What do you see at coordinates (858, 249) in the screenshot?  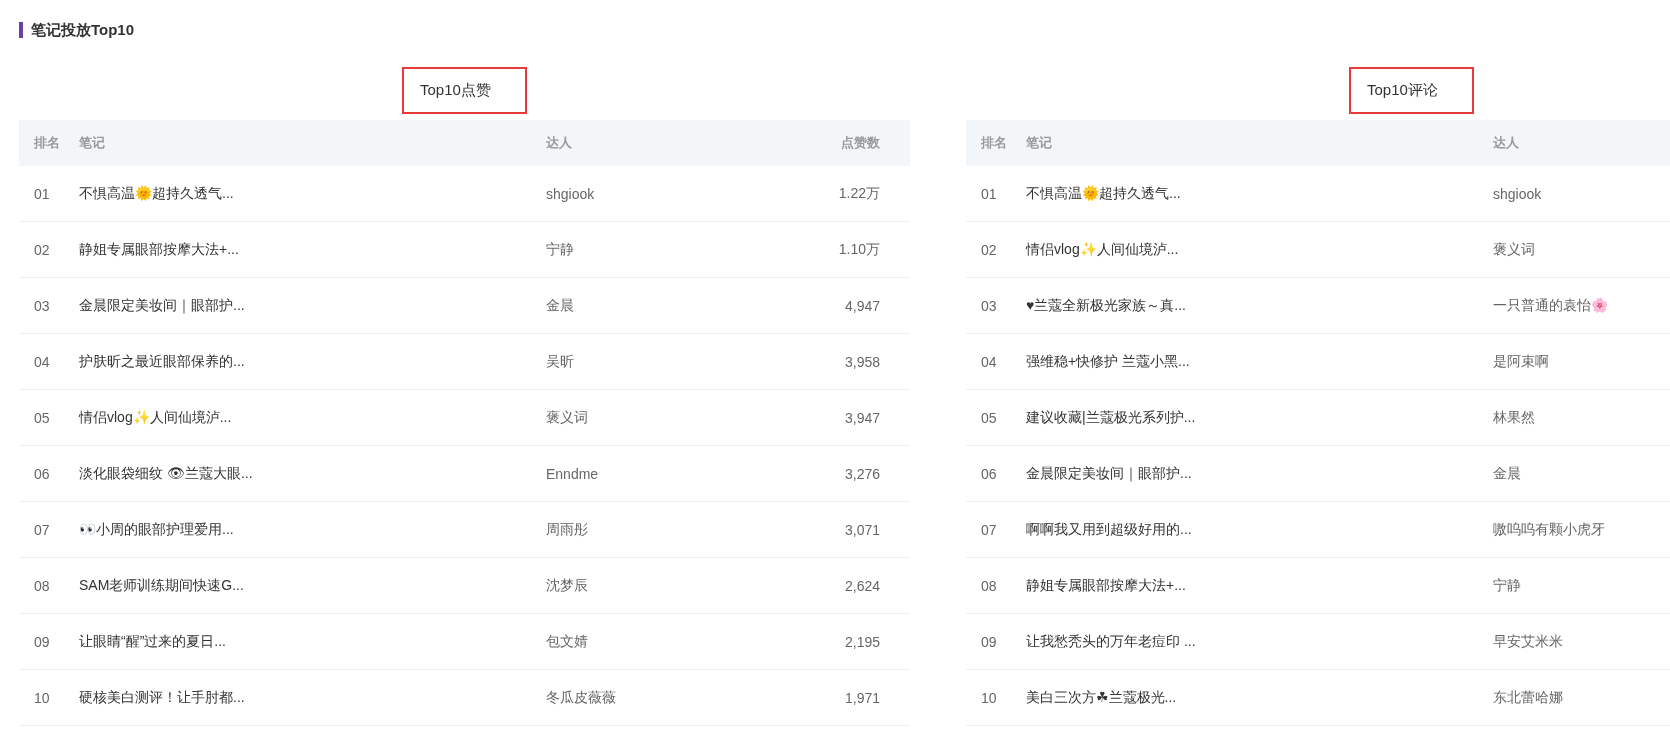 I see `count-cell-text: 1.10万` at bounding box center [858, 249].